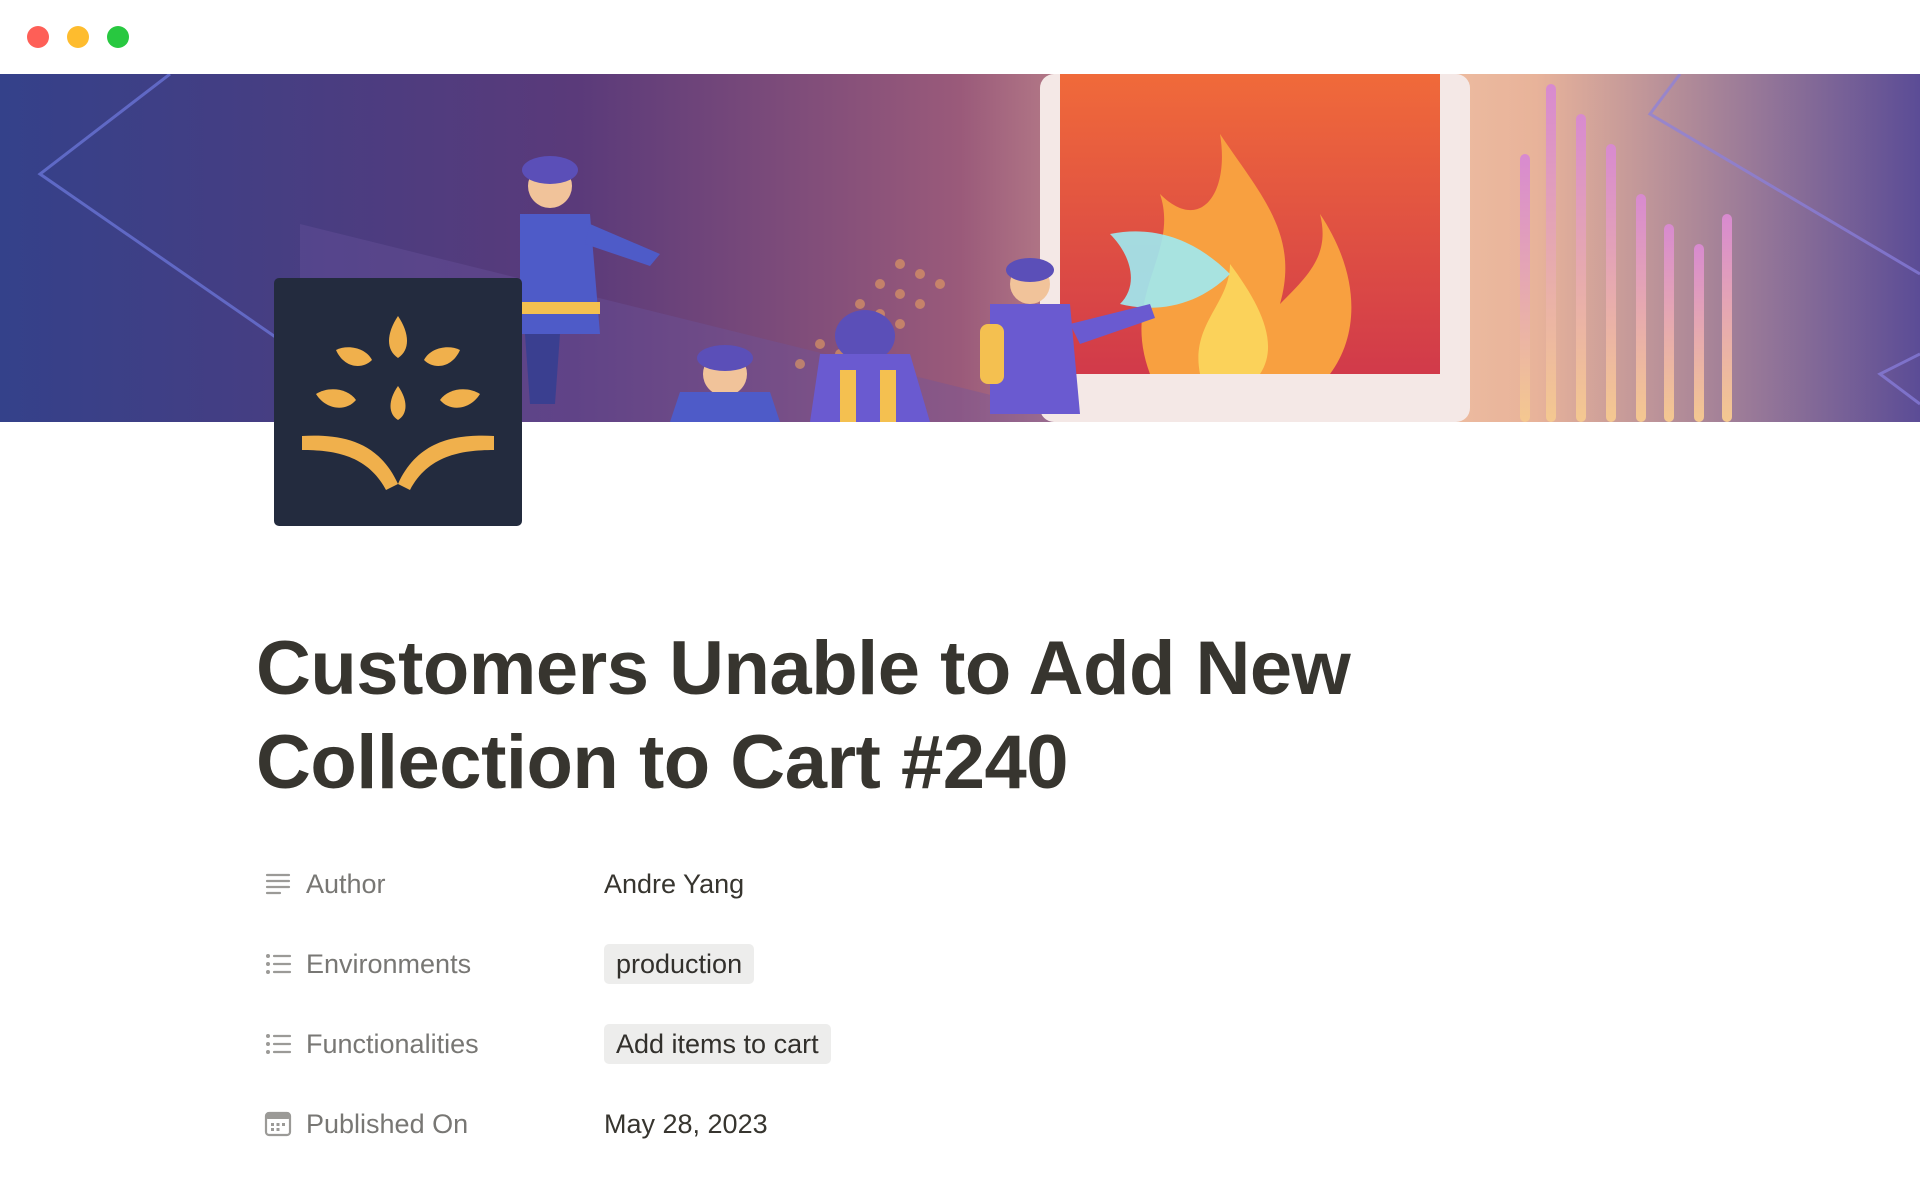 The width and height of the screenshot is (1920, 1200). I want to click on property-name-functionalities: Functionalities, so click(422, 1044).